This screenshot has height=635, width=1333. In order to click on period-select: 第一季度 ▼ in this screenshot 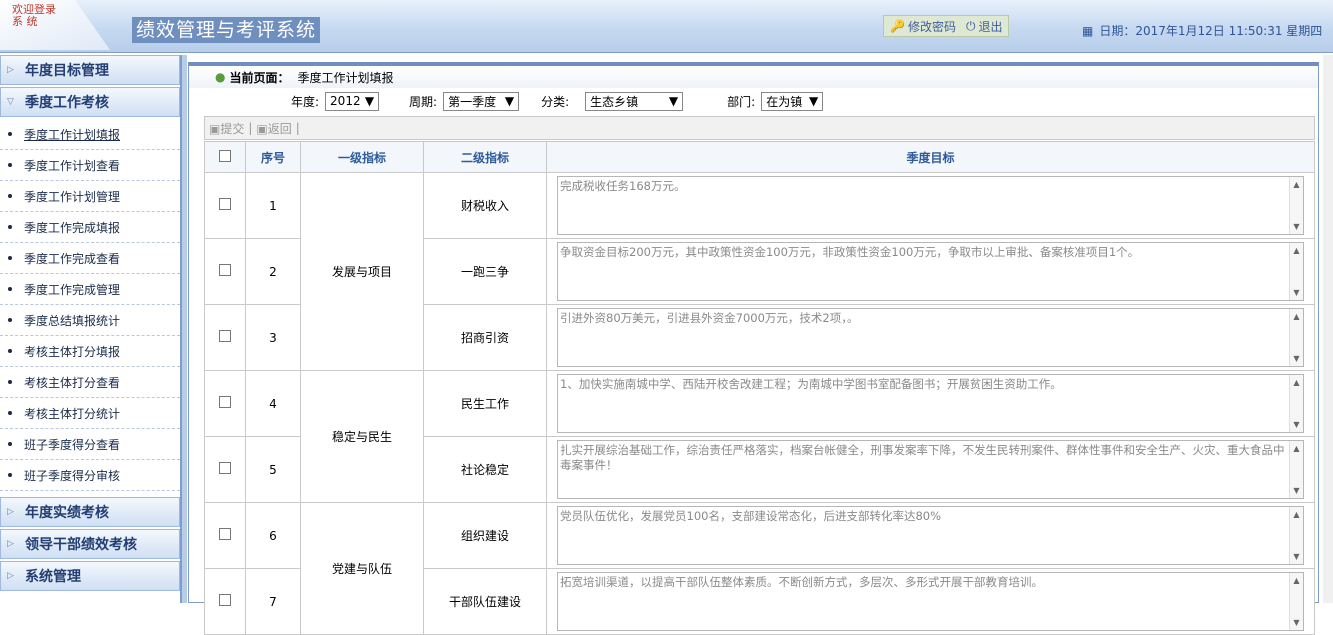, I will do `click(481, 101)`.